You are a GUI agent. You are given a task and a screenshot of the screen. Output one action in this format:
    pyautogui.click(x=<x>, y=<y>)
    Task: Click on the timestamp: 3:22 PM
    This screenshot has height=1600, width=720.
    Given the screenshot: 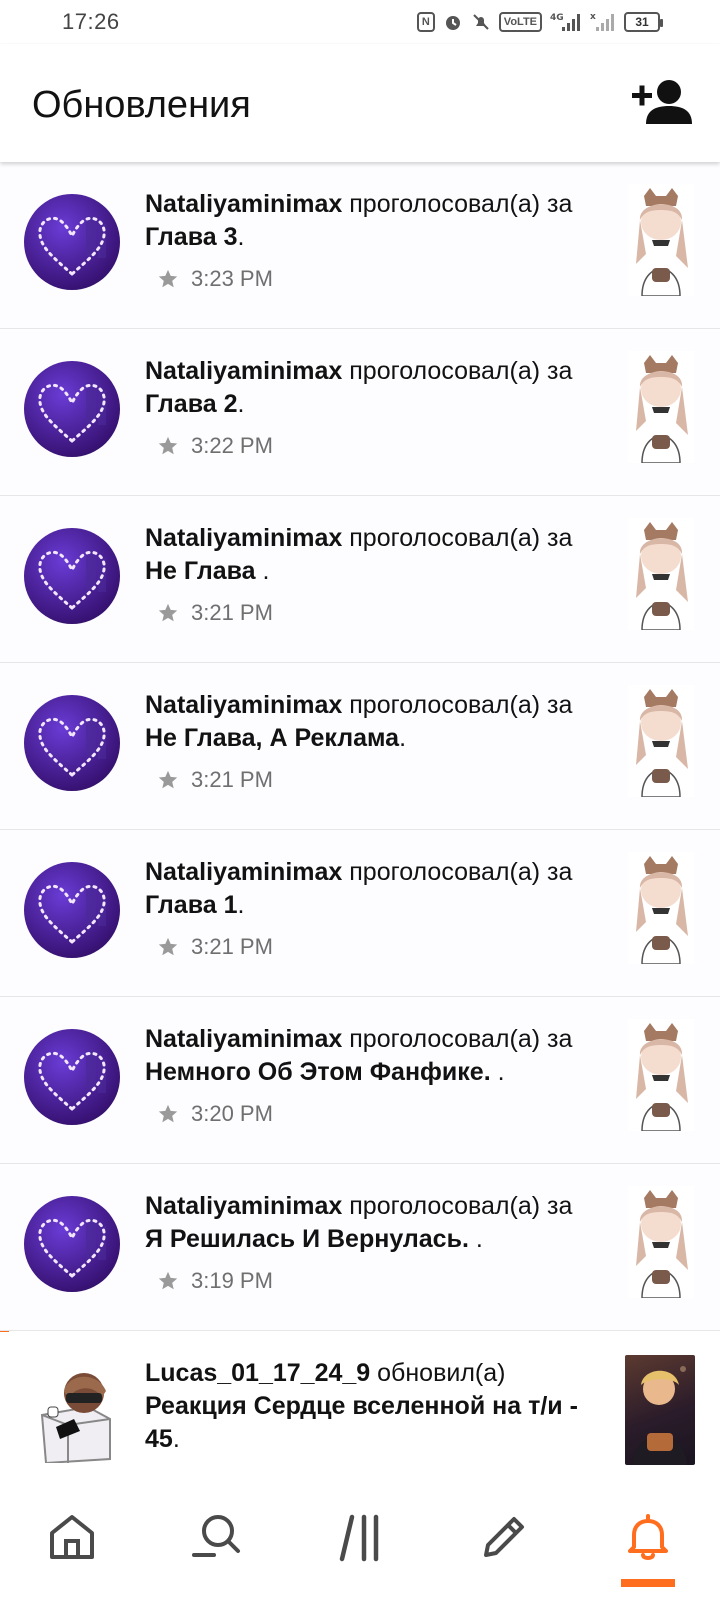 What is the action you would take?
    pyautogui.click(x=232, y=445)
    